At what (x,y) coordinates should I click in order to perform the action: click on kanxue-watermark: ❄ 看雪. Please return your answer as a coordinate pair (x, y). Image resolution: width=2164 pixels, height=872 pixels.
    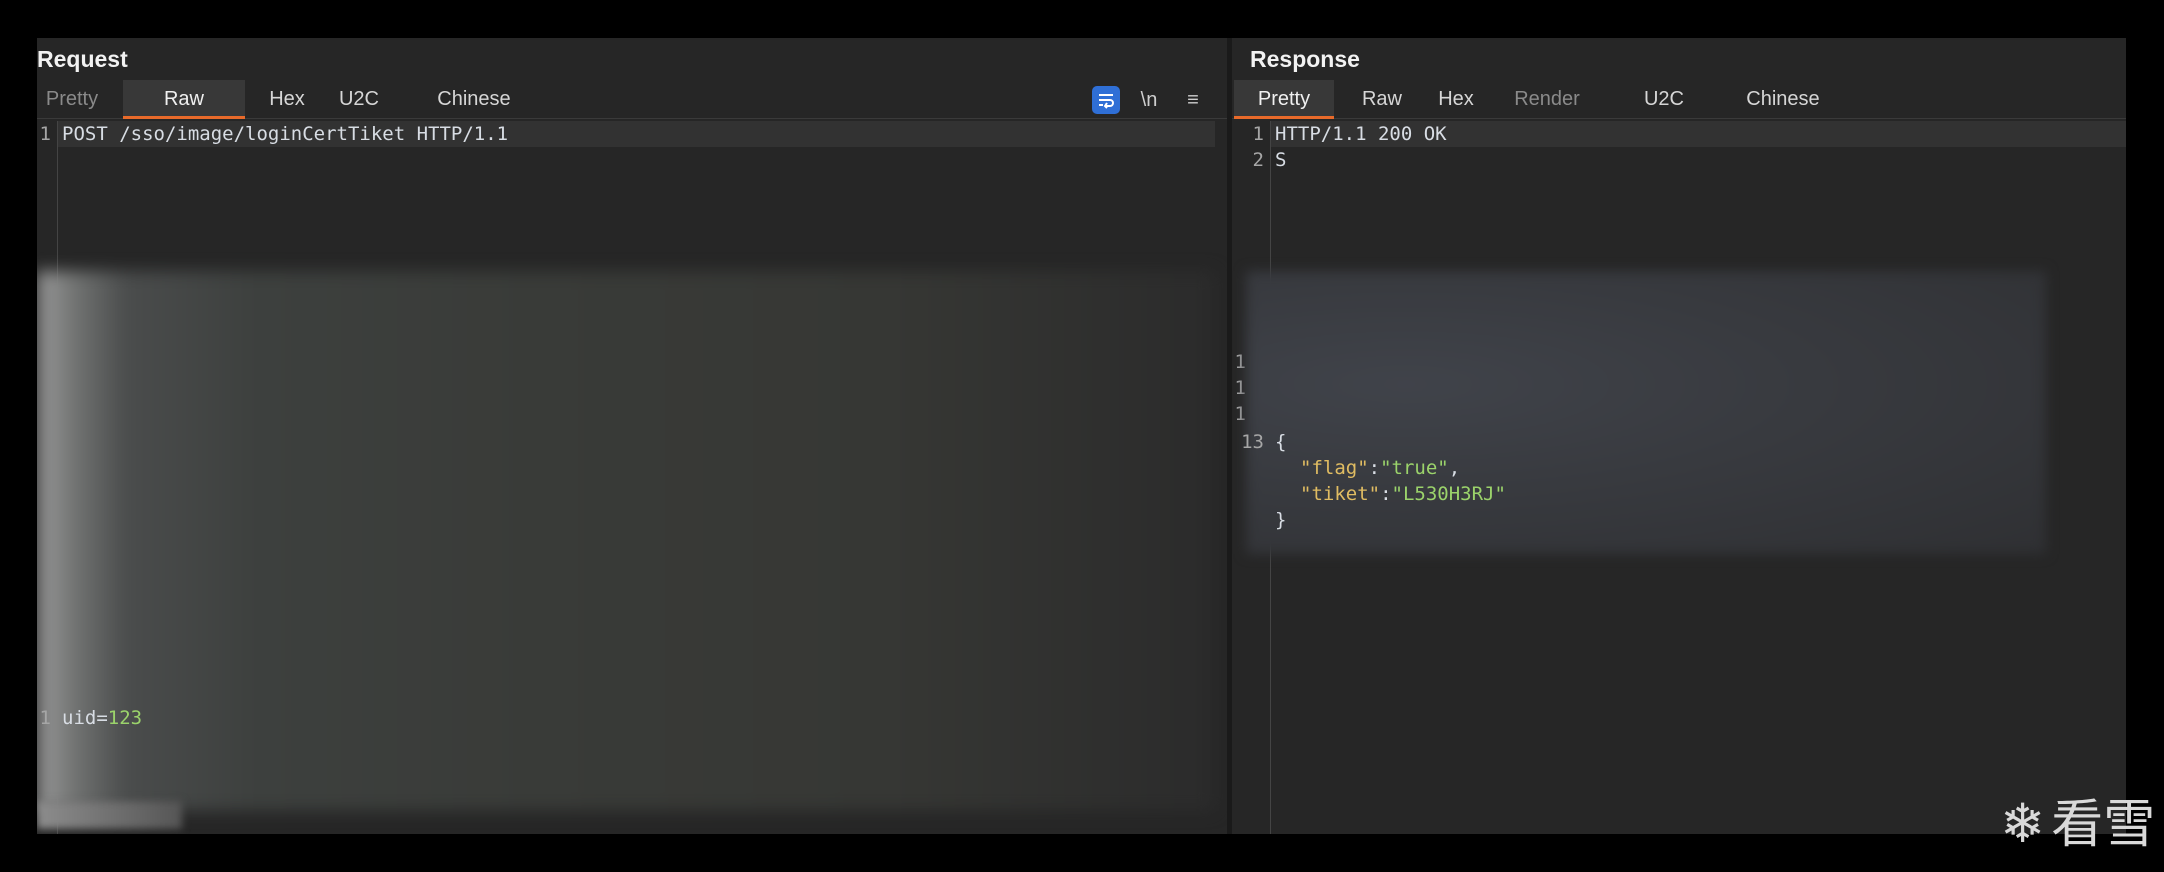
    Looking at the image, I should click on (2078, 825).